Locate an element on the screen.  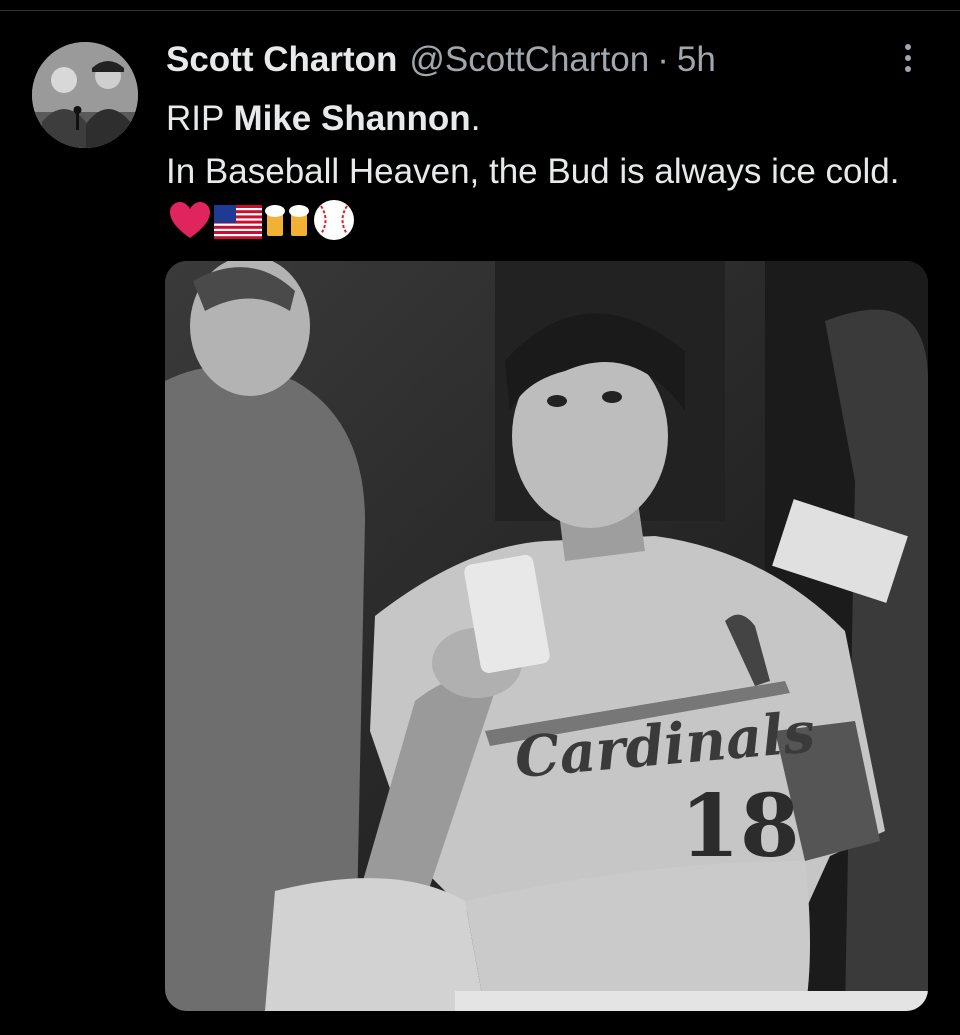
heart-icon is located at coordinates (190, 227).